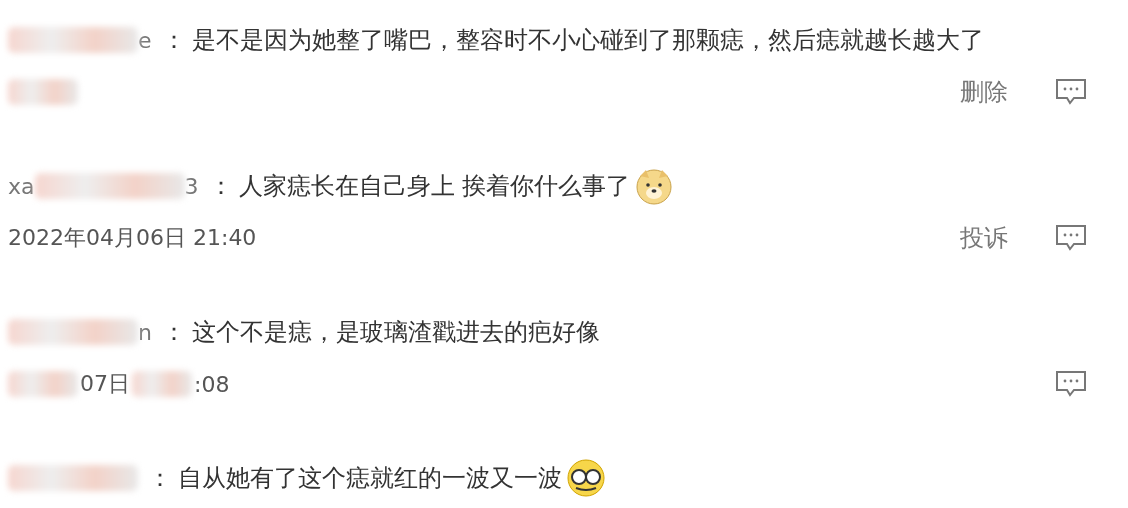  What do you see at coordinates (370, 478) in the screenshot?
I see `comment-text: 自从她有了这个痣就红的一波又一波` at bounding box center [370, 478].